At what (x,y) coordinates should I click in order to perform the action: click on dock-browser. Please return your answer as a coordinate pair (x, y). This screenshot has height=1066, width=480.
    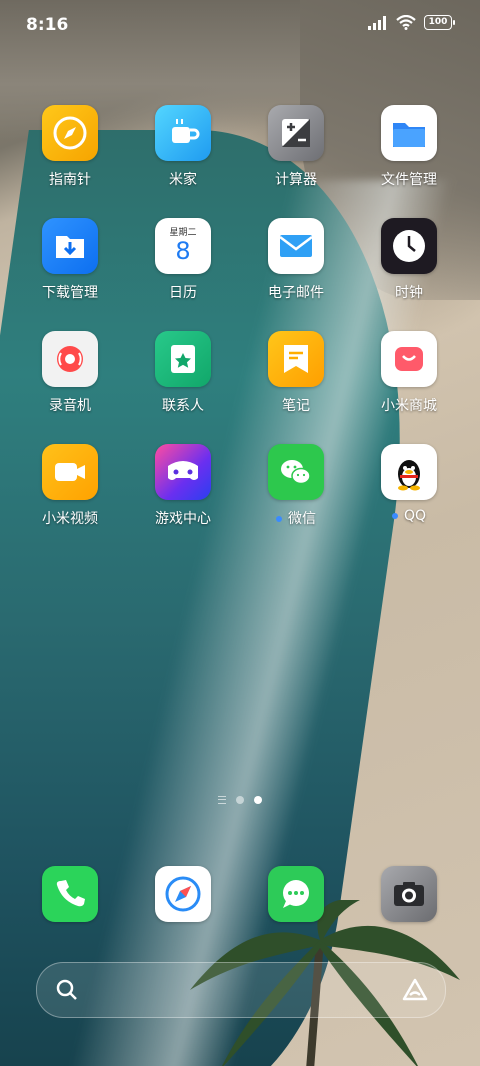
    Looking at the image, I should click on (183, 894).